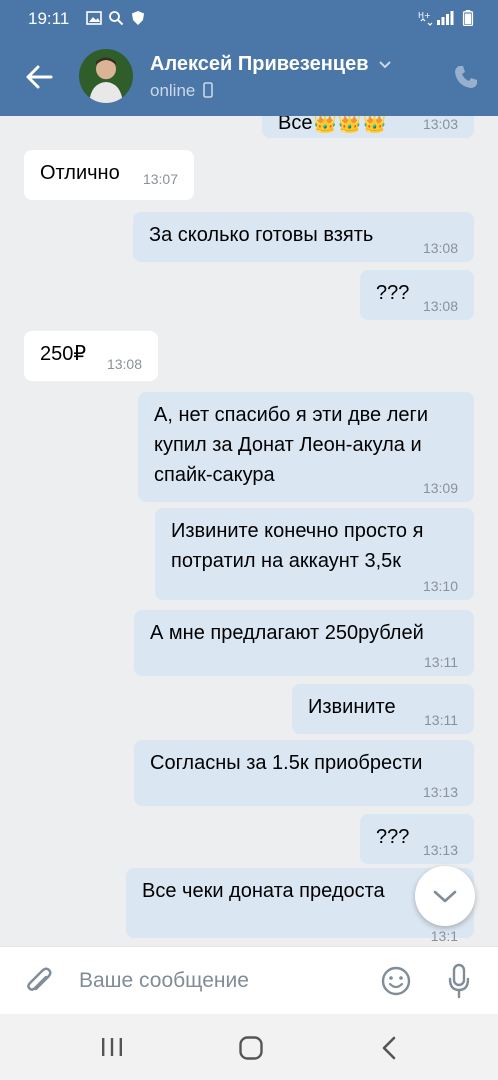 The image size is (498, 1080). I want to click on message-time: 13:07, so click(160, 179).